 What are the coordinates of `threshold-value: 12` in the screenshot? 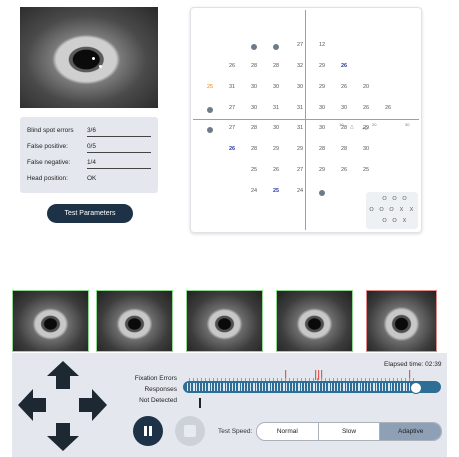 It's located at (322, 45).